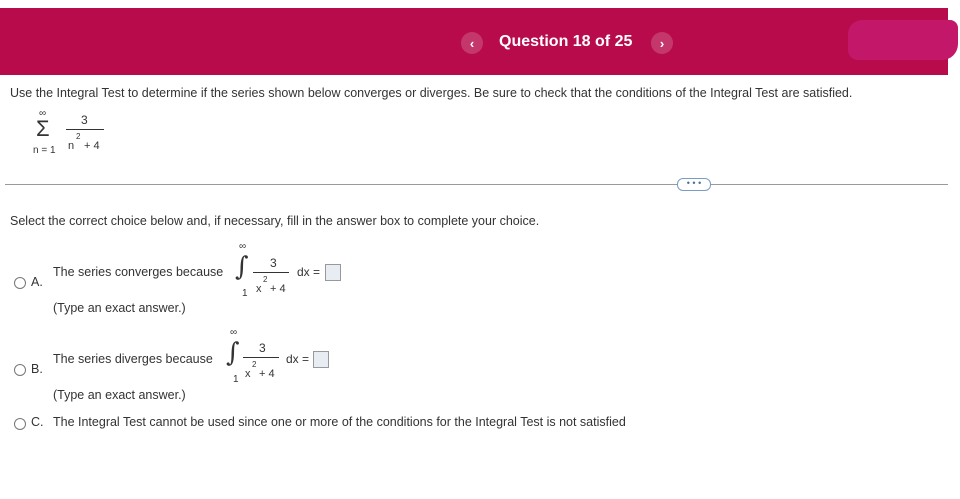 Image resolution: width=960 pixels, height=499 pixels. Describe the element at coordinates (694, 184) in the screenshot. I see `more-options-button: • • •` at that location.